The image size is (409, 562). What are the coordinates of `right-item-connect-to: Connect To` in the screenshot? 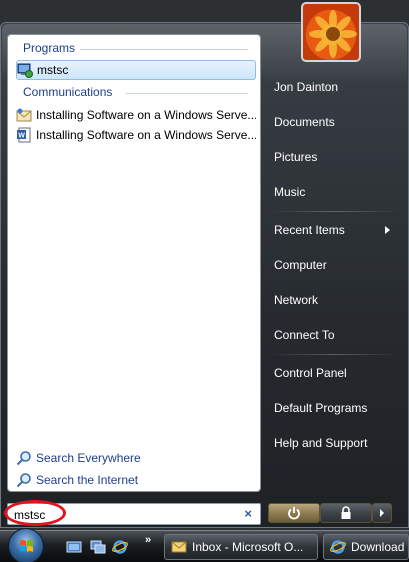 It's located at (334, 335).